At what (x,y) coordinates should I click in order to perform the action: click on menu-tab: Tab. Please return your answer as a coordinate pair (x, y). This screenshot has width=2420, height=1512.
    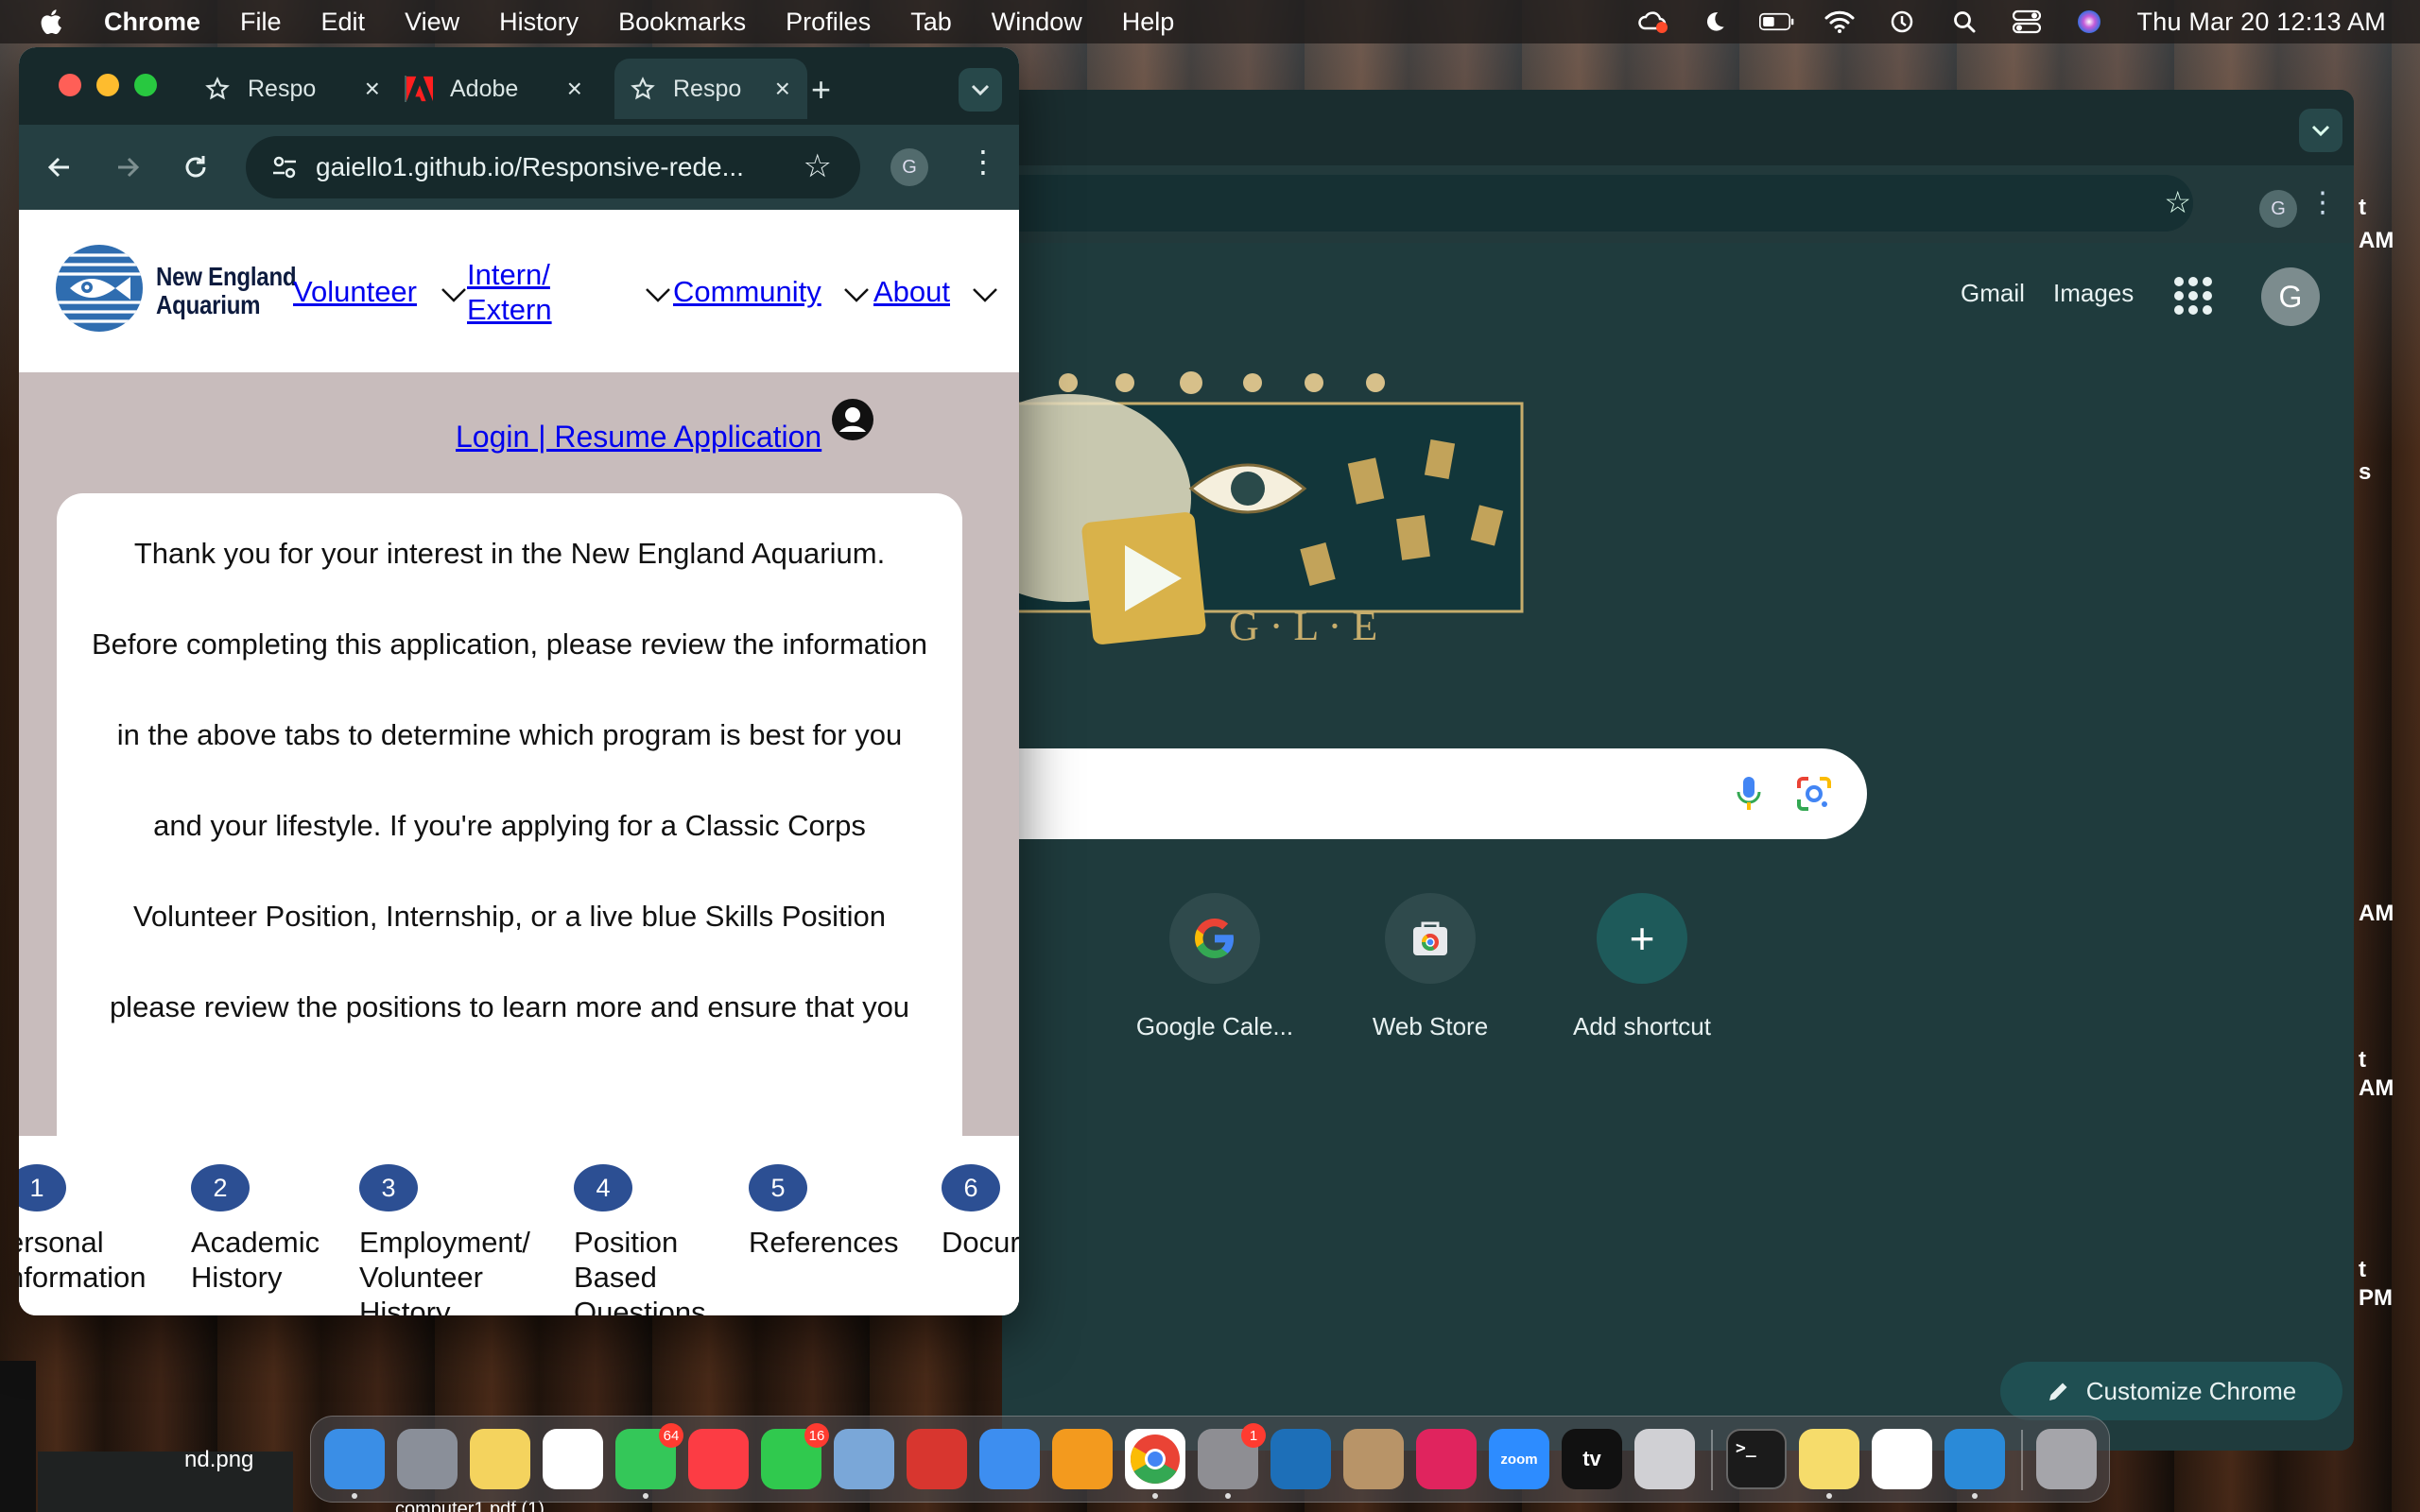
    Looking at the image, I should click on (931, 22).